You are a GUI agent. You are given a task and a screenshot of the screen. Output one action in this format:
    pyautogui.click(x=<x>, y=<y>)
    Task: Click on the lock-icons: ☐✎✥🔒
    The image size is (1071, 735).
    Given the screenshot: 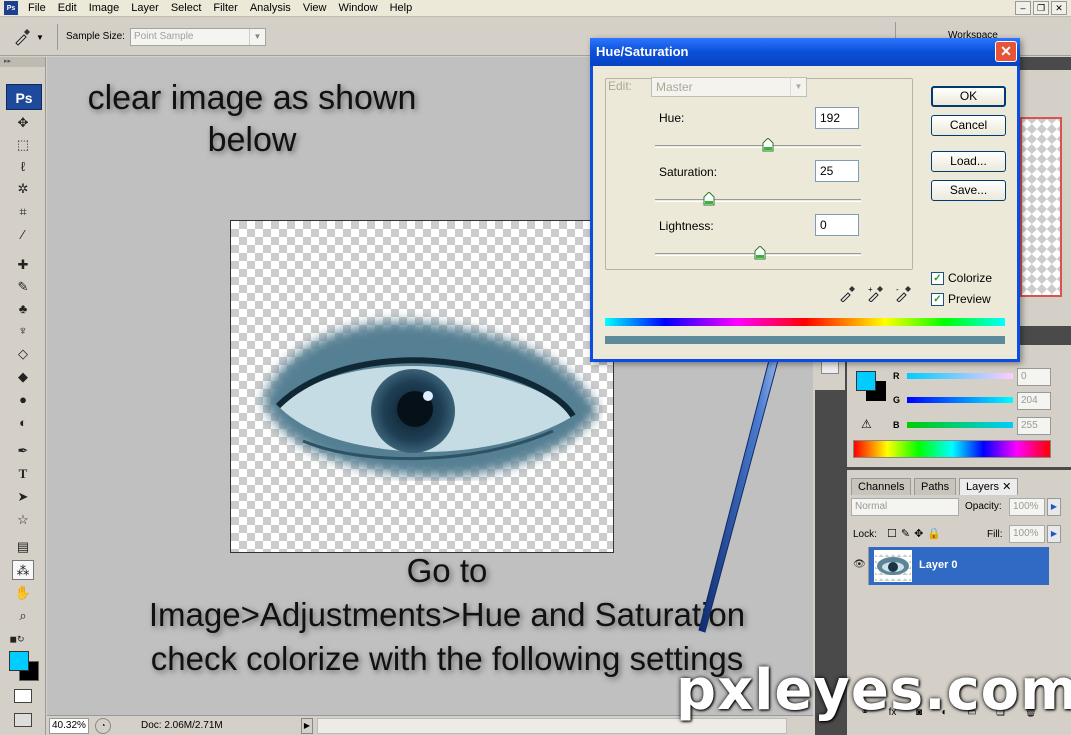 What is the action you would take?
    pyautogui.click(x=916, y=533)
    